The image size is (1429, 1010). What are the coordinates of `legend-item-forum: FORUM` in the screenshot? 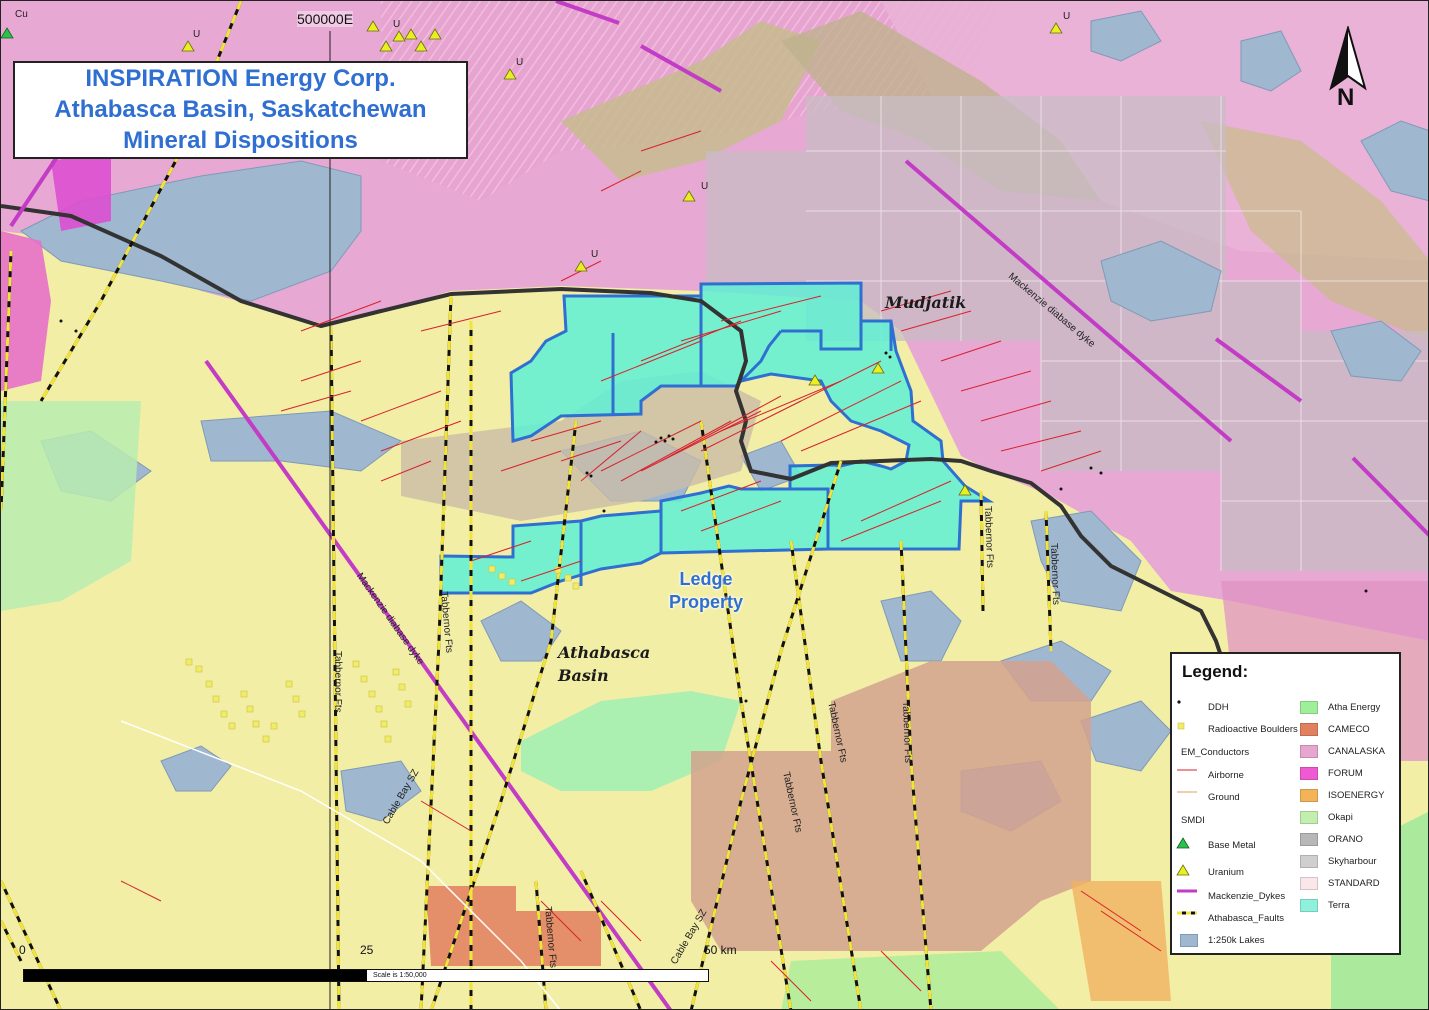 It's located at (1329, 773).